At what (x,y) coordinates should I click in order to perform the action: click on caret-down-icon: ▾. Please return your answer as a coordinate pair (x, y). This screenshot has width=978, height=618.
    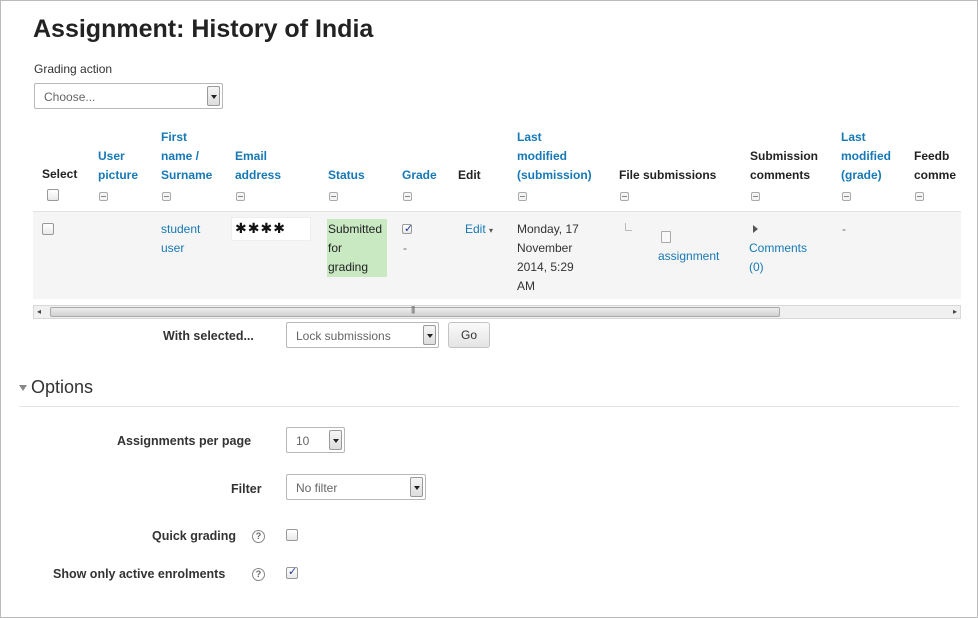
    Looking at the image, I should click on (491, 230).